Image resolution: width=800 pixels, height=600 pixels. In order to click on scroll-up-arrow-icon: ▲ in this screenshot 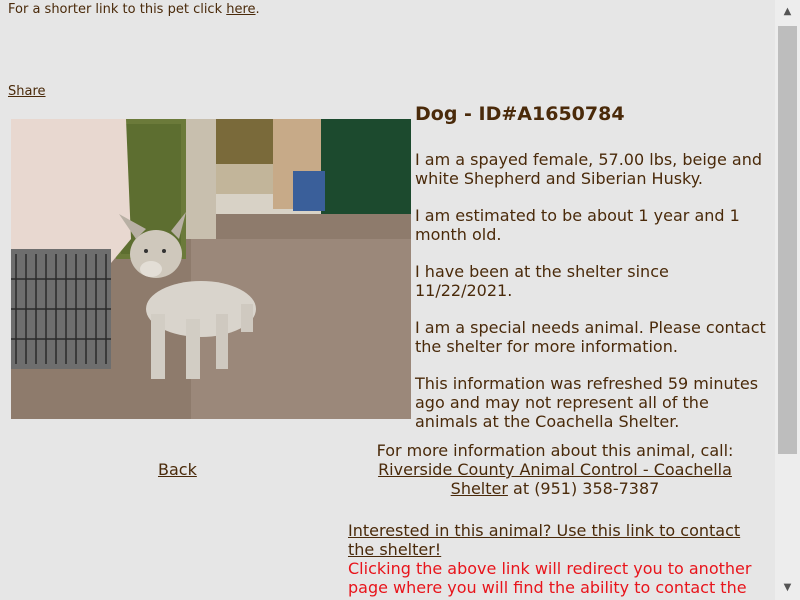, I will do `click(787, 12)`.